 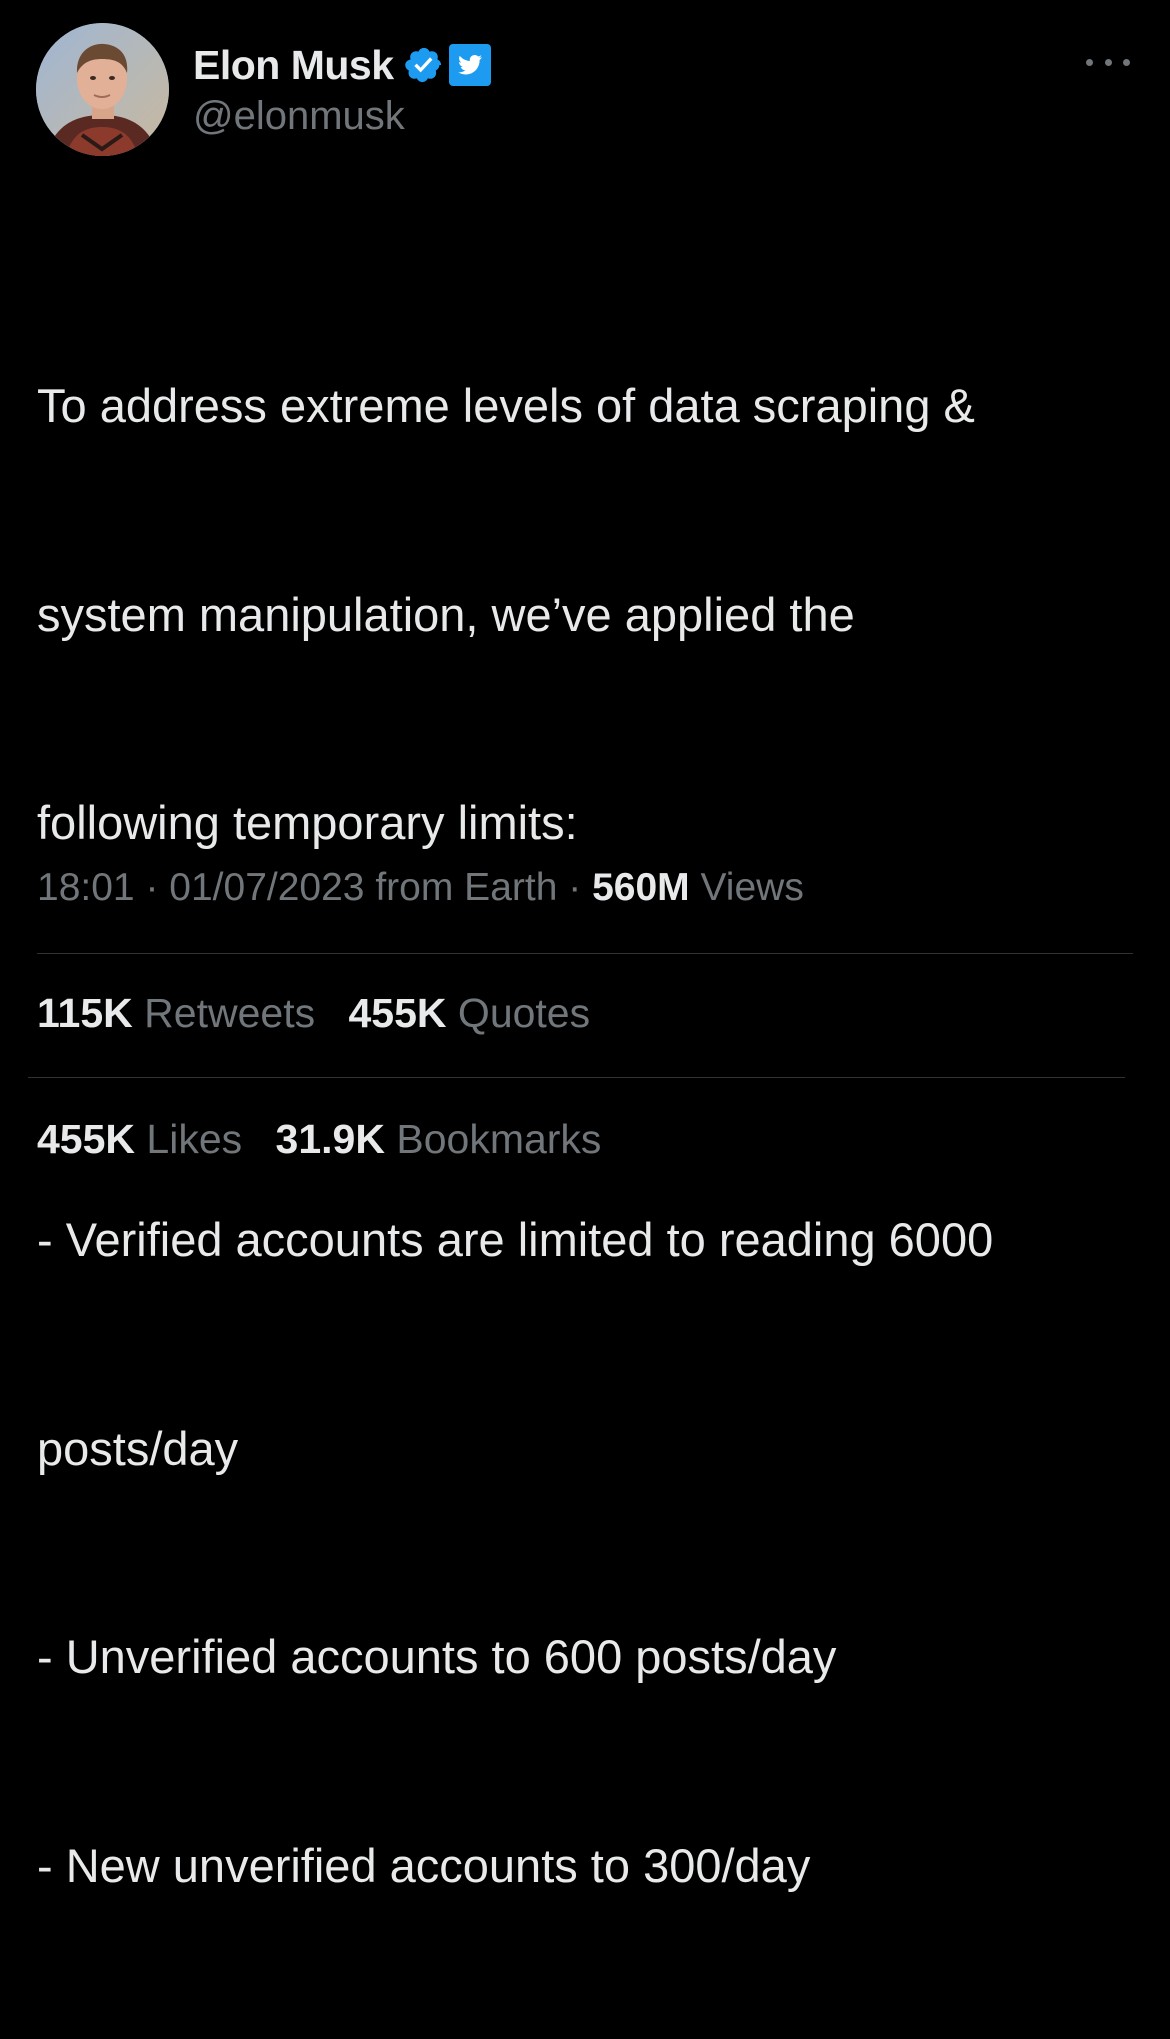 I want to click on bookmarks-stat: 31.9K Bookmarks, so click(x=439, y=1139).